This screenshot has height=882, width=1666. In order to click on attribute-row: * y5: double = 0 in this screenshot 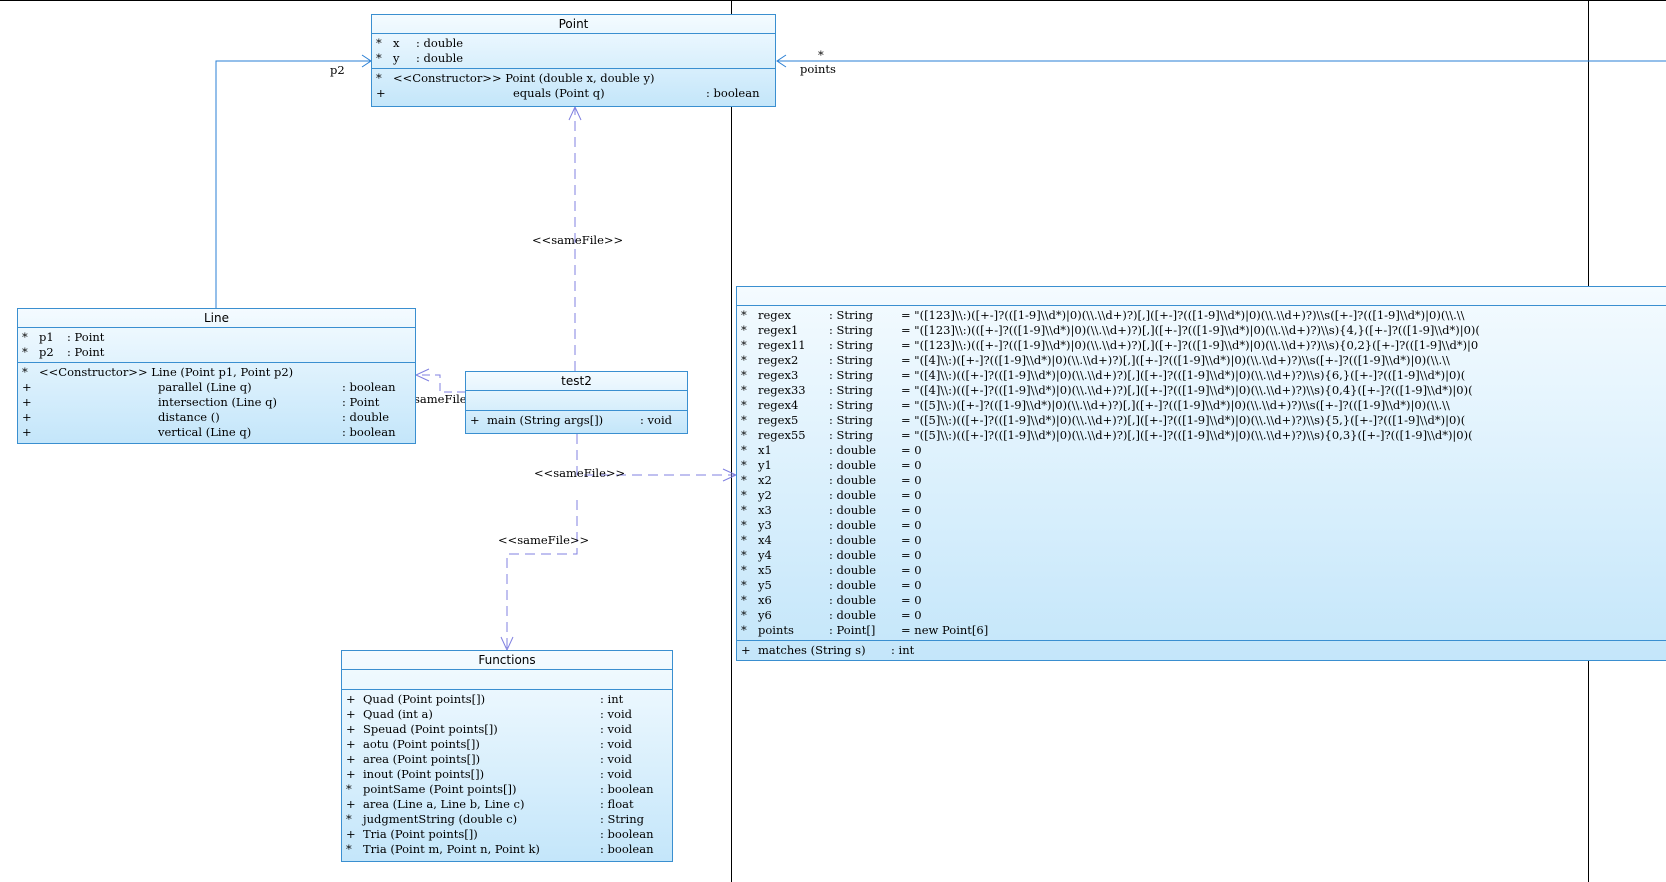, I will do `click(1203, 585)`.